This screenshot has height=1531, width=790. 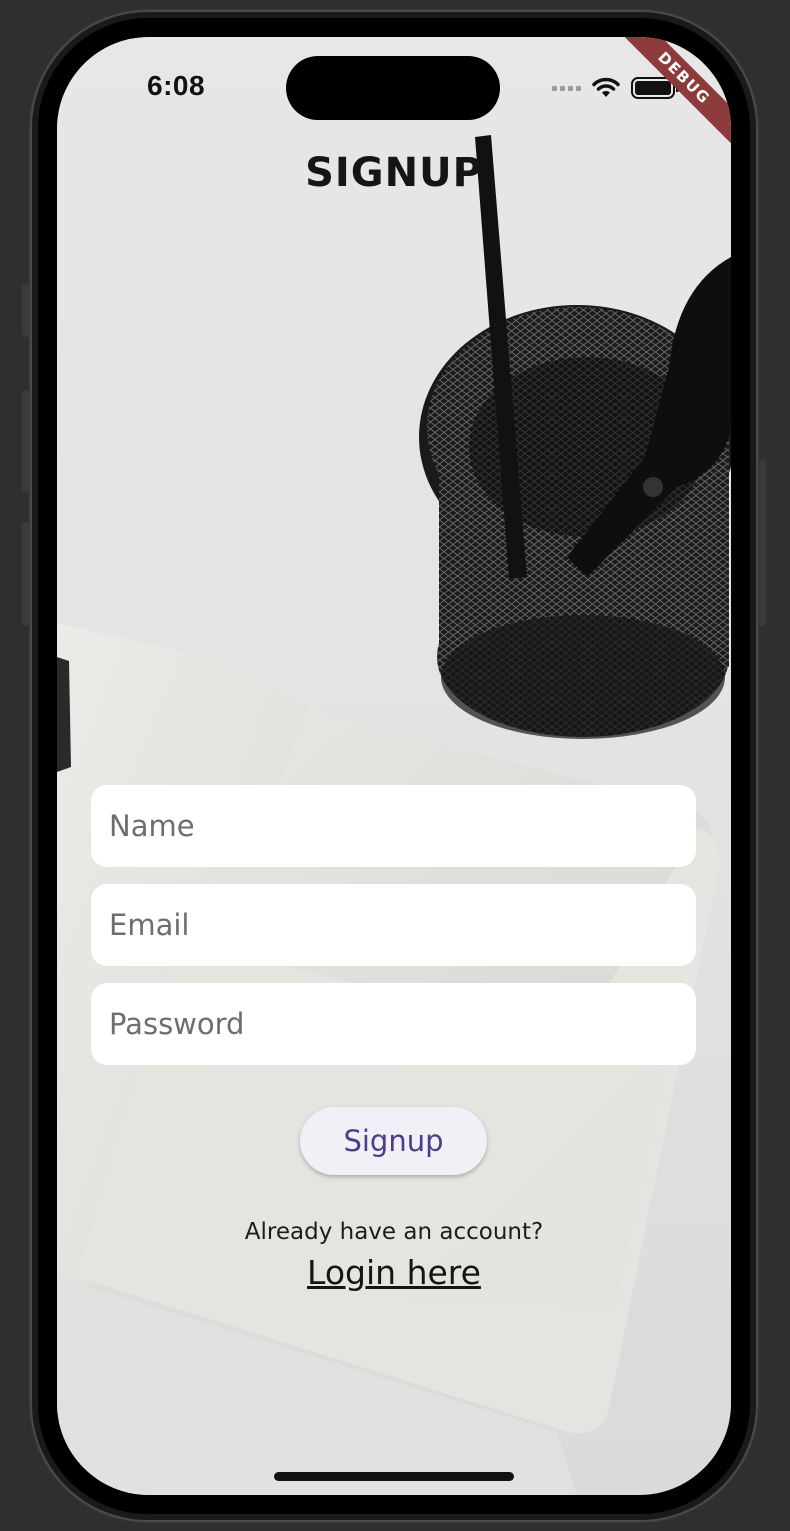 I want to click on login-here-link: Login here, so click(x=394, y=1272).